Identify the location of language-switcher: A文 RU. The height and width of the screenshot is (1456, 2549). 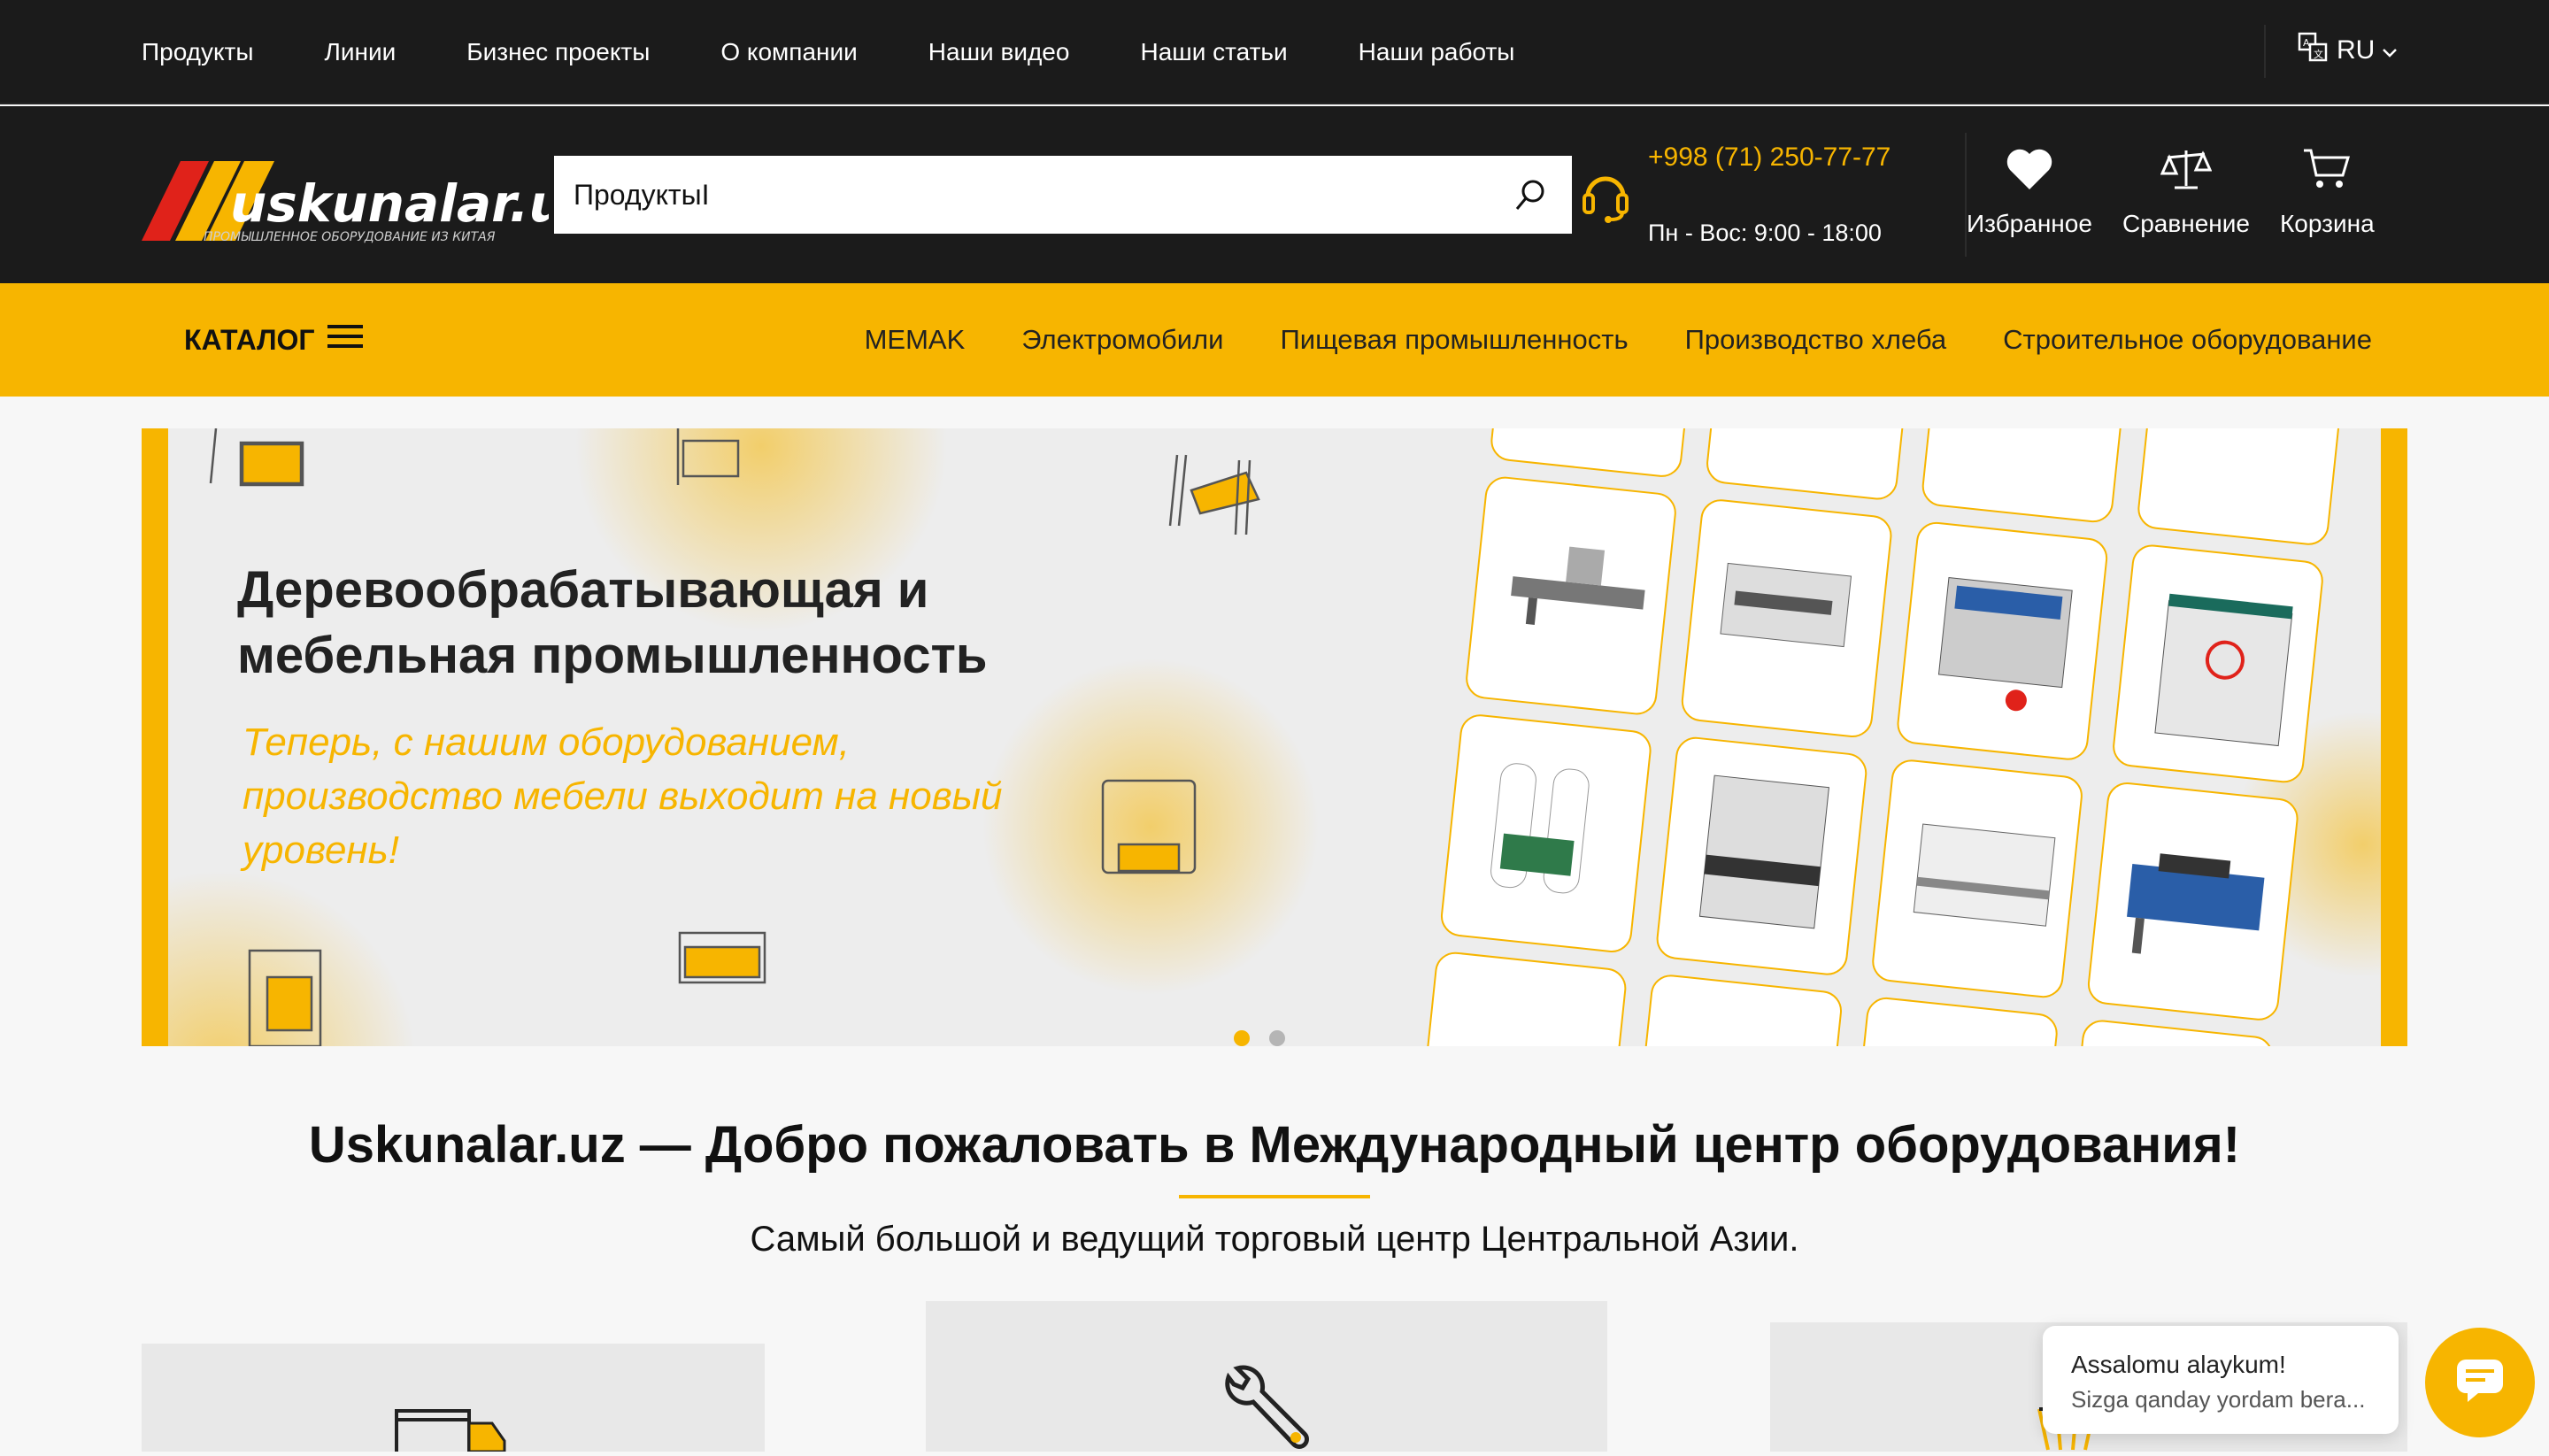
(2348, 50).